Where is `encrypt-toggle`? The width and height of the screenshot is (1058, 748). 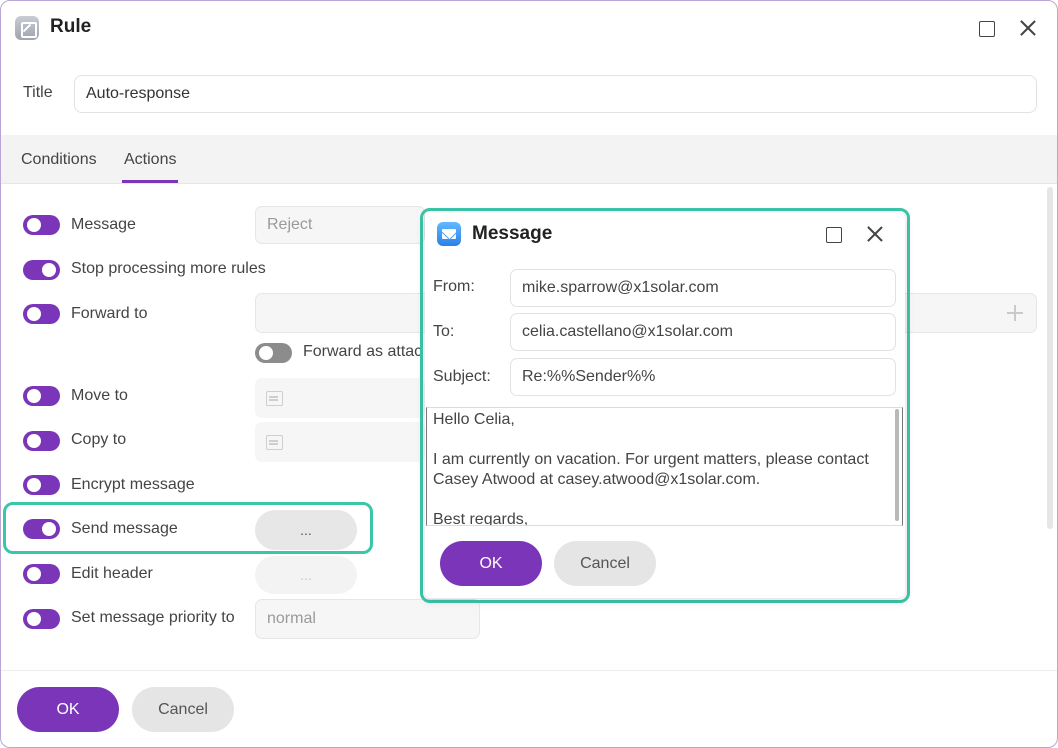
encrypt-toggle is located at coordinates (41, 485).